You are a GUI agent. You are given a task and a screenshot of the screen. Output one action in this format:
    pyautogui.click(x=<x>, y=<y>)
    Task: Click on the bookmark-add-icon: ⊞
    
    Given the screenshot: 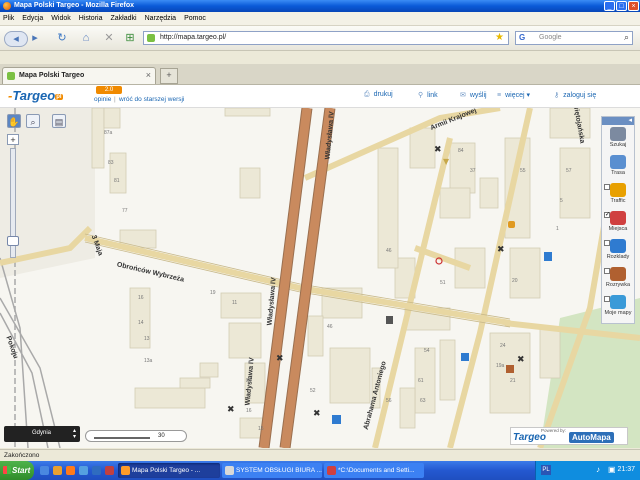 What is the action you would take?
    pyautogui.click(x=130, y=38)
    